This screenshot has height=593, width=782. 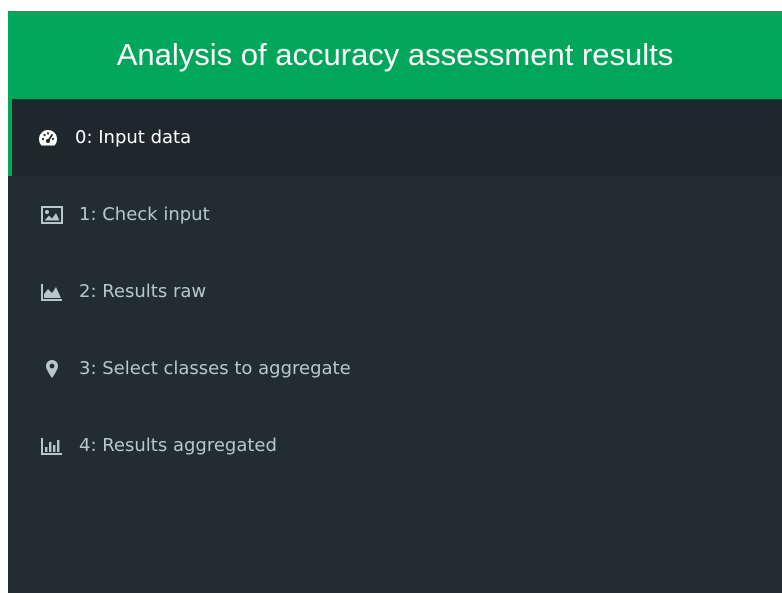 What do you see at coordinates (52, 446) in the screenshot?
I see `bar-chart-icon` at bounding box center [52, 446].